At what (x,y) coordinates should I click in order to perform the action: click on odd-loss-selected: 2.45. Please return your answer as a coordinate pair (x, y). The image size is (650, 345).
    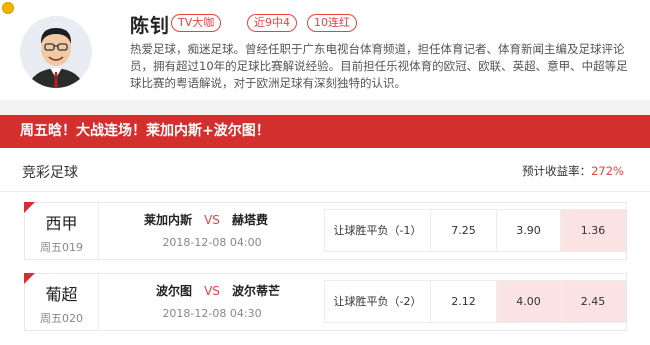
    Looking at the image, I should click on (593, 301).